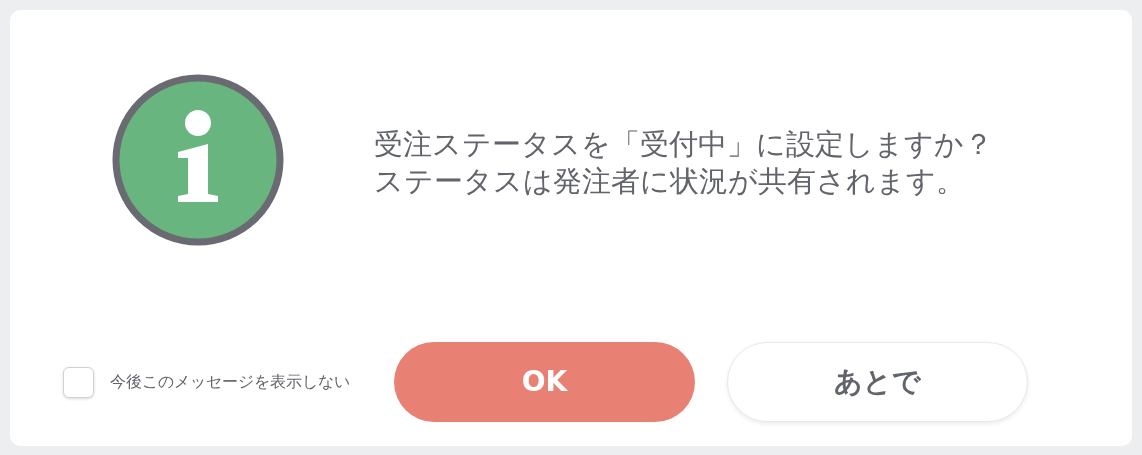  I want to click on info-icon, so click(198, 160).